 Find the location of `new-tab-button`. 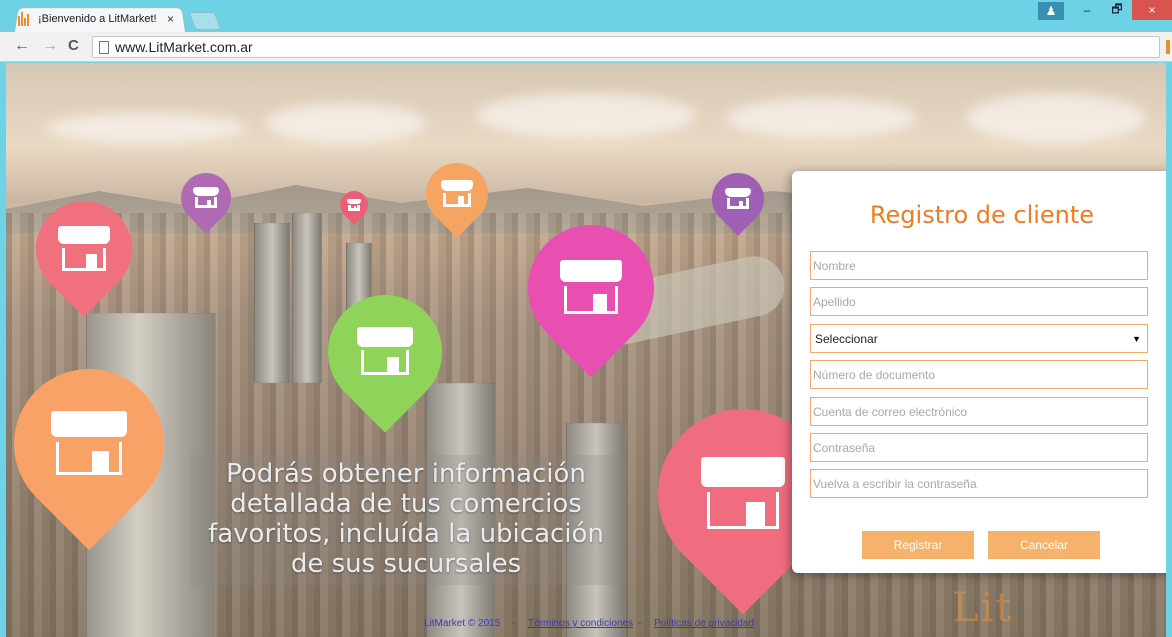

new-tab-button is located at coordinates (205, 21).